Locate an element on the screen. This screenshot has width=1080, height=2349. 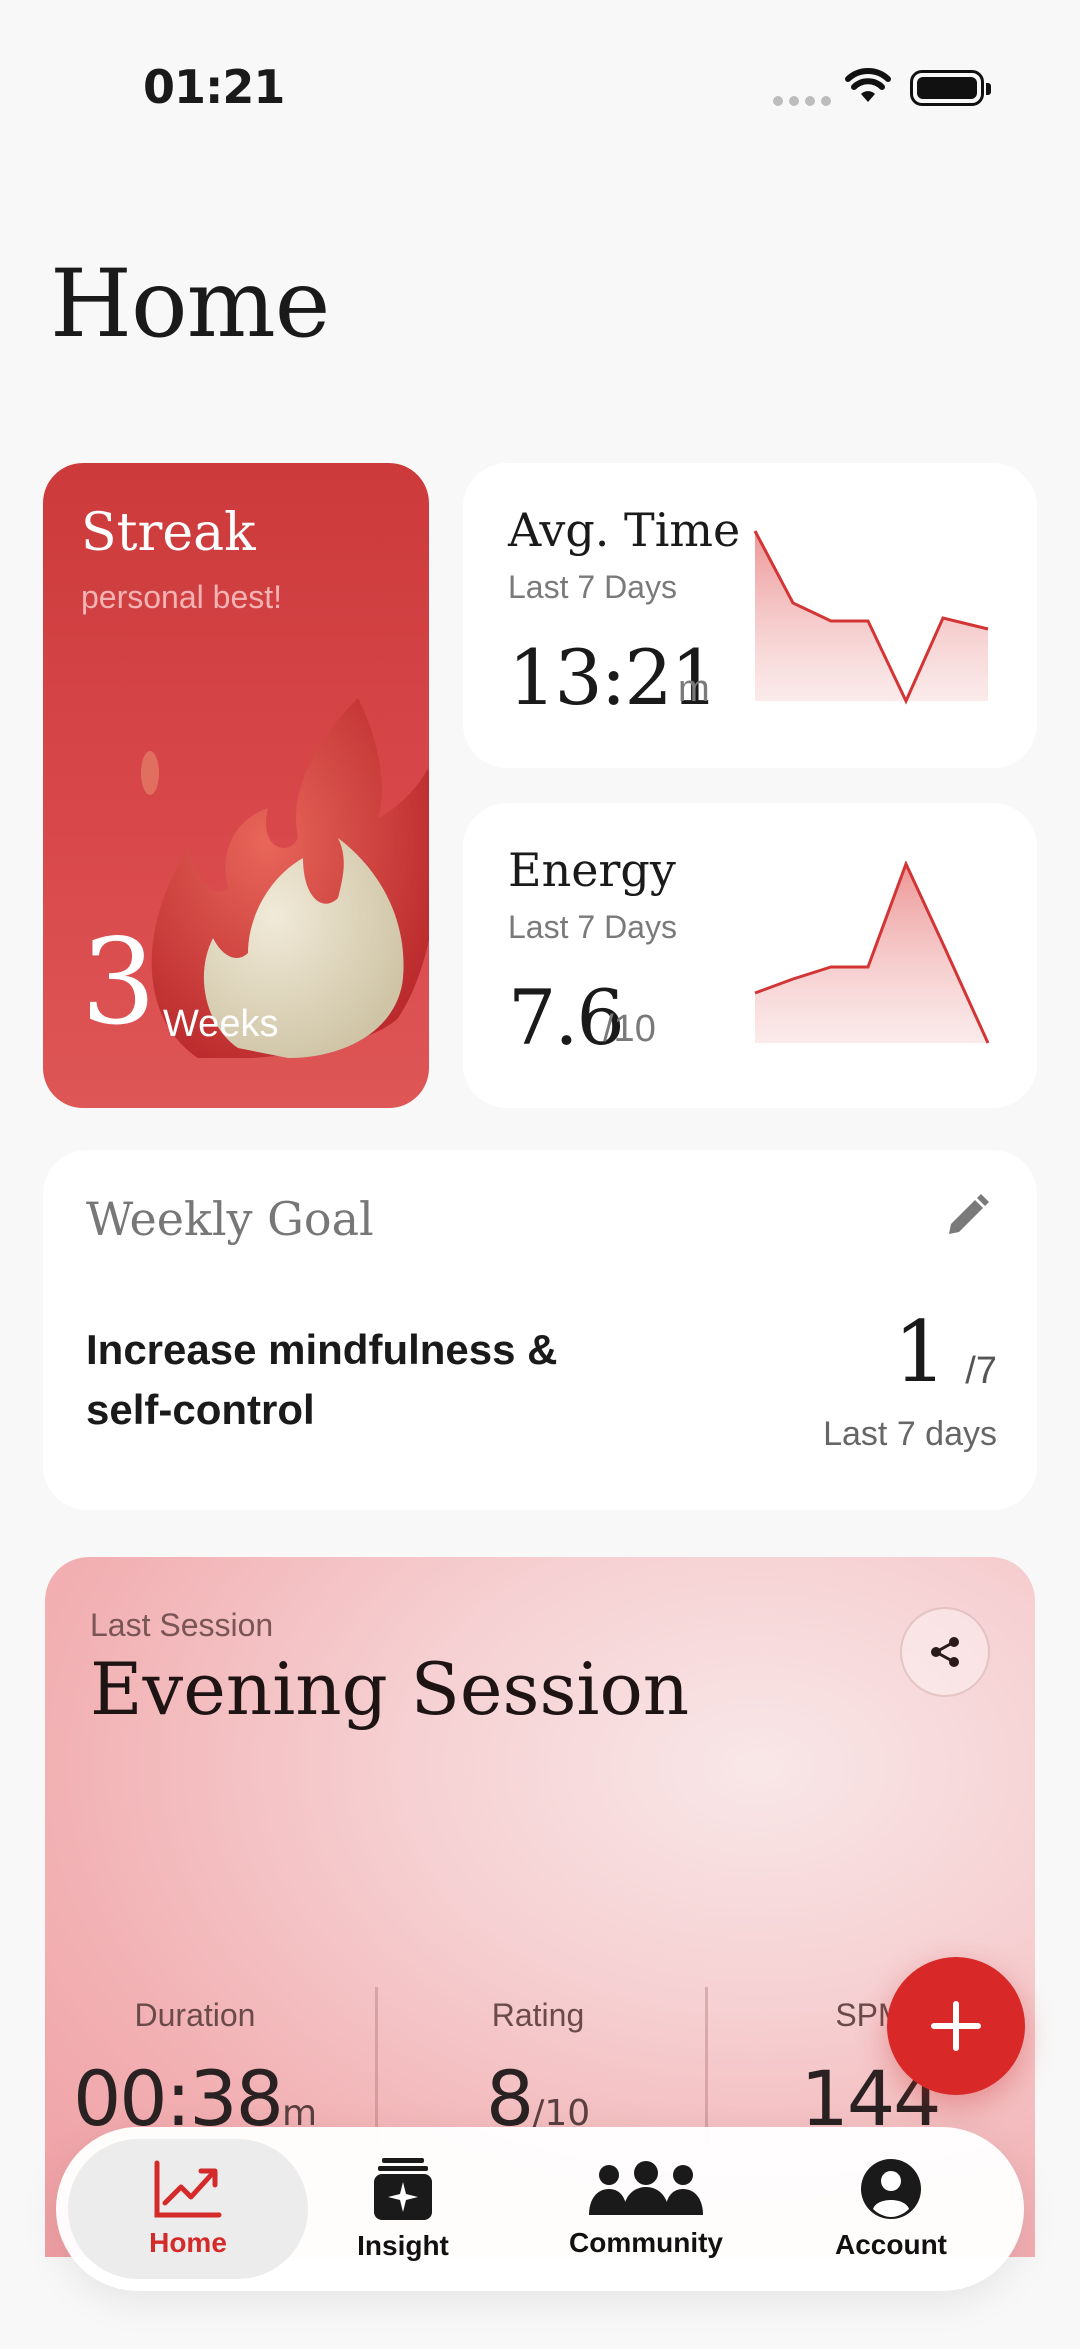
people-group-icon is located at coordinates (646, 2188).